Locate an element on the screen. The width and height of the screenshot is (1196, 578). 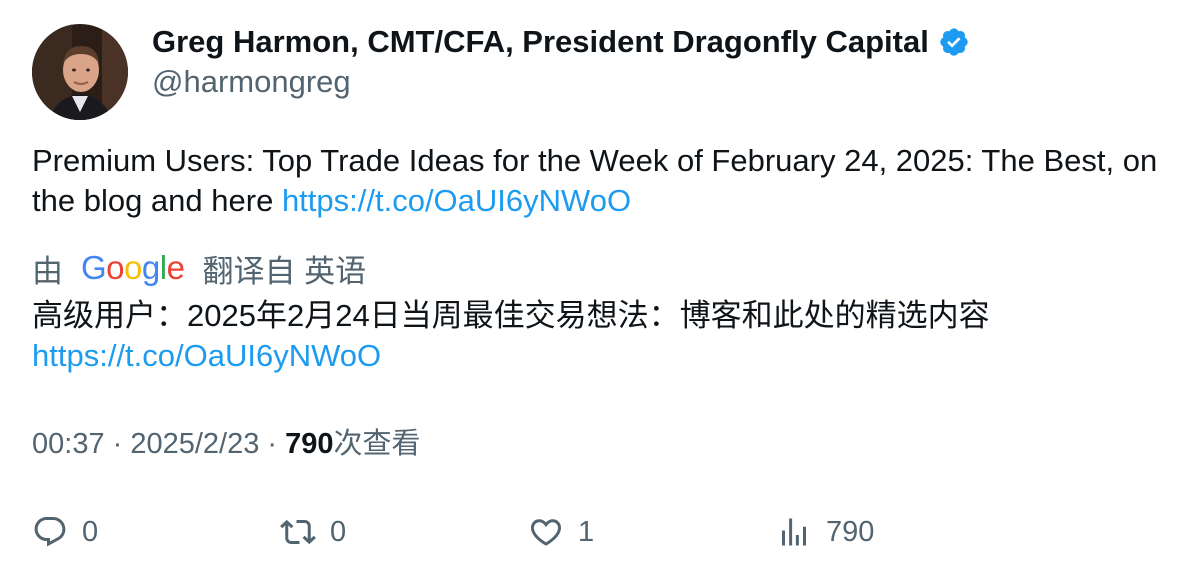
translation-attribution: 由 Google 翻译自 英语 is located at coordinates (199, 268).